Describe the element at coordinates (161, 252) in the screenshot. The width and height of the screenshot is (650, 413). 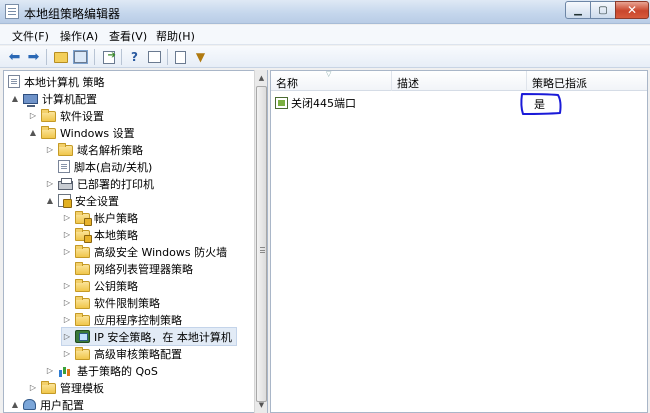
I see `tree-item-label: 高级安全 Windows 防火墙` at that location.